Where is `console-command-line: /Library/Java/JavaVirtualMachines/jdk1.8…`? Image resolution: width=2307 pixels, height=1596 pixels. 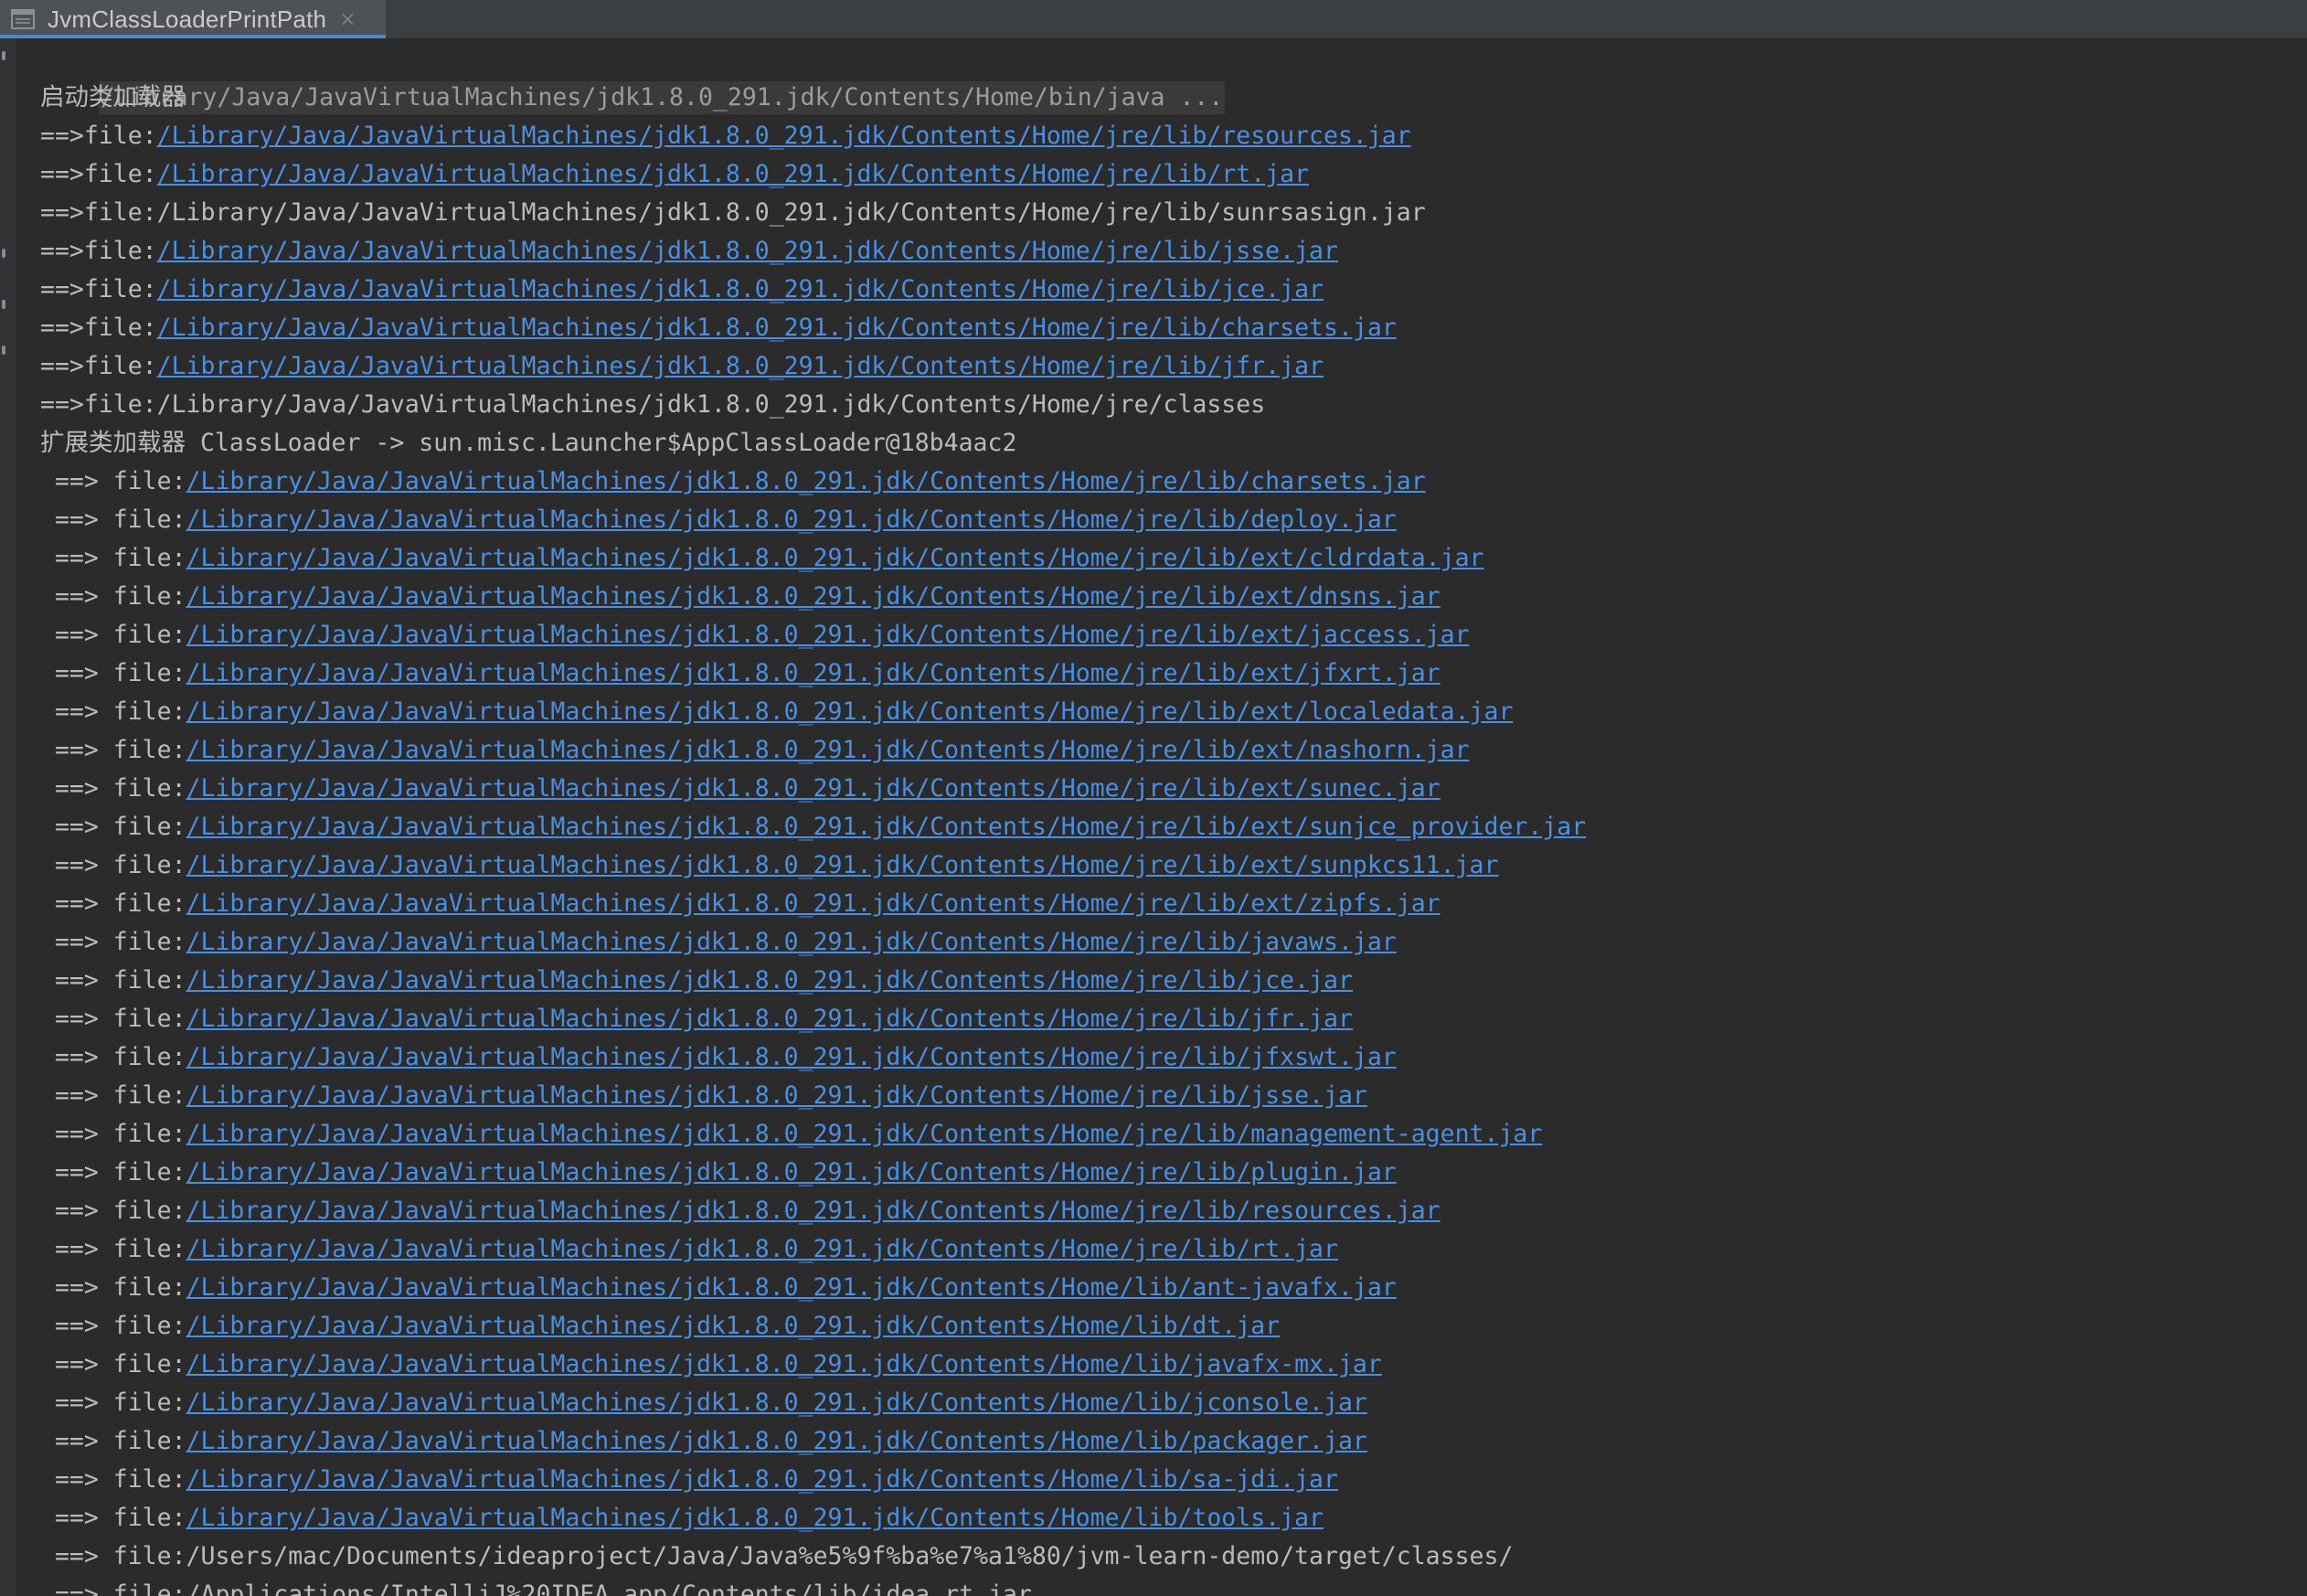 console-command-line: /Library/Java/JavaVirtualMachines/jdk1.8… is located at coordinates (1173, 77).